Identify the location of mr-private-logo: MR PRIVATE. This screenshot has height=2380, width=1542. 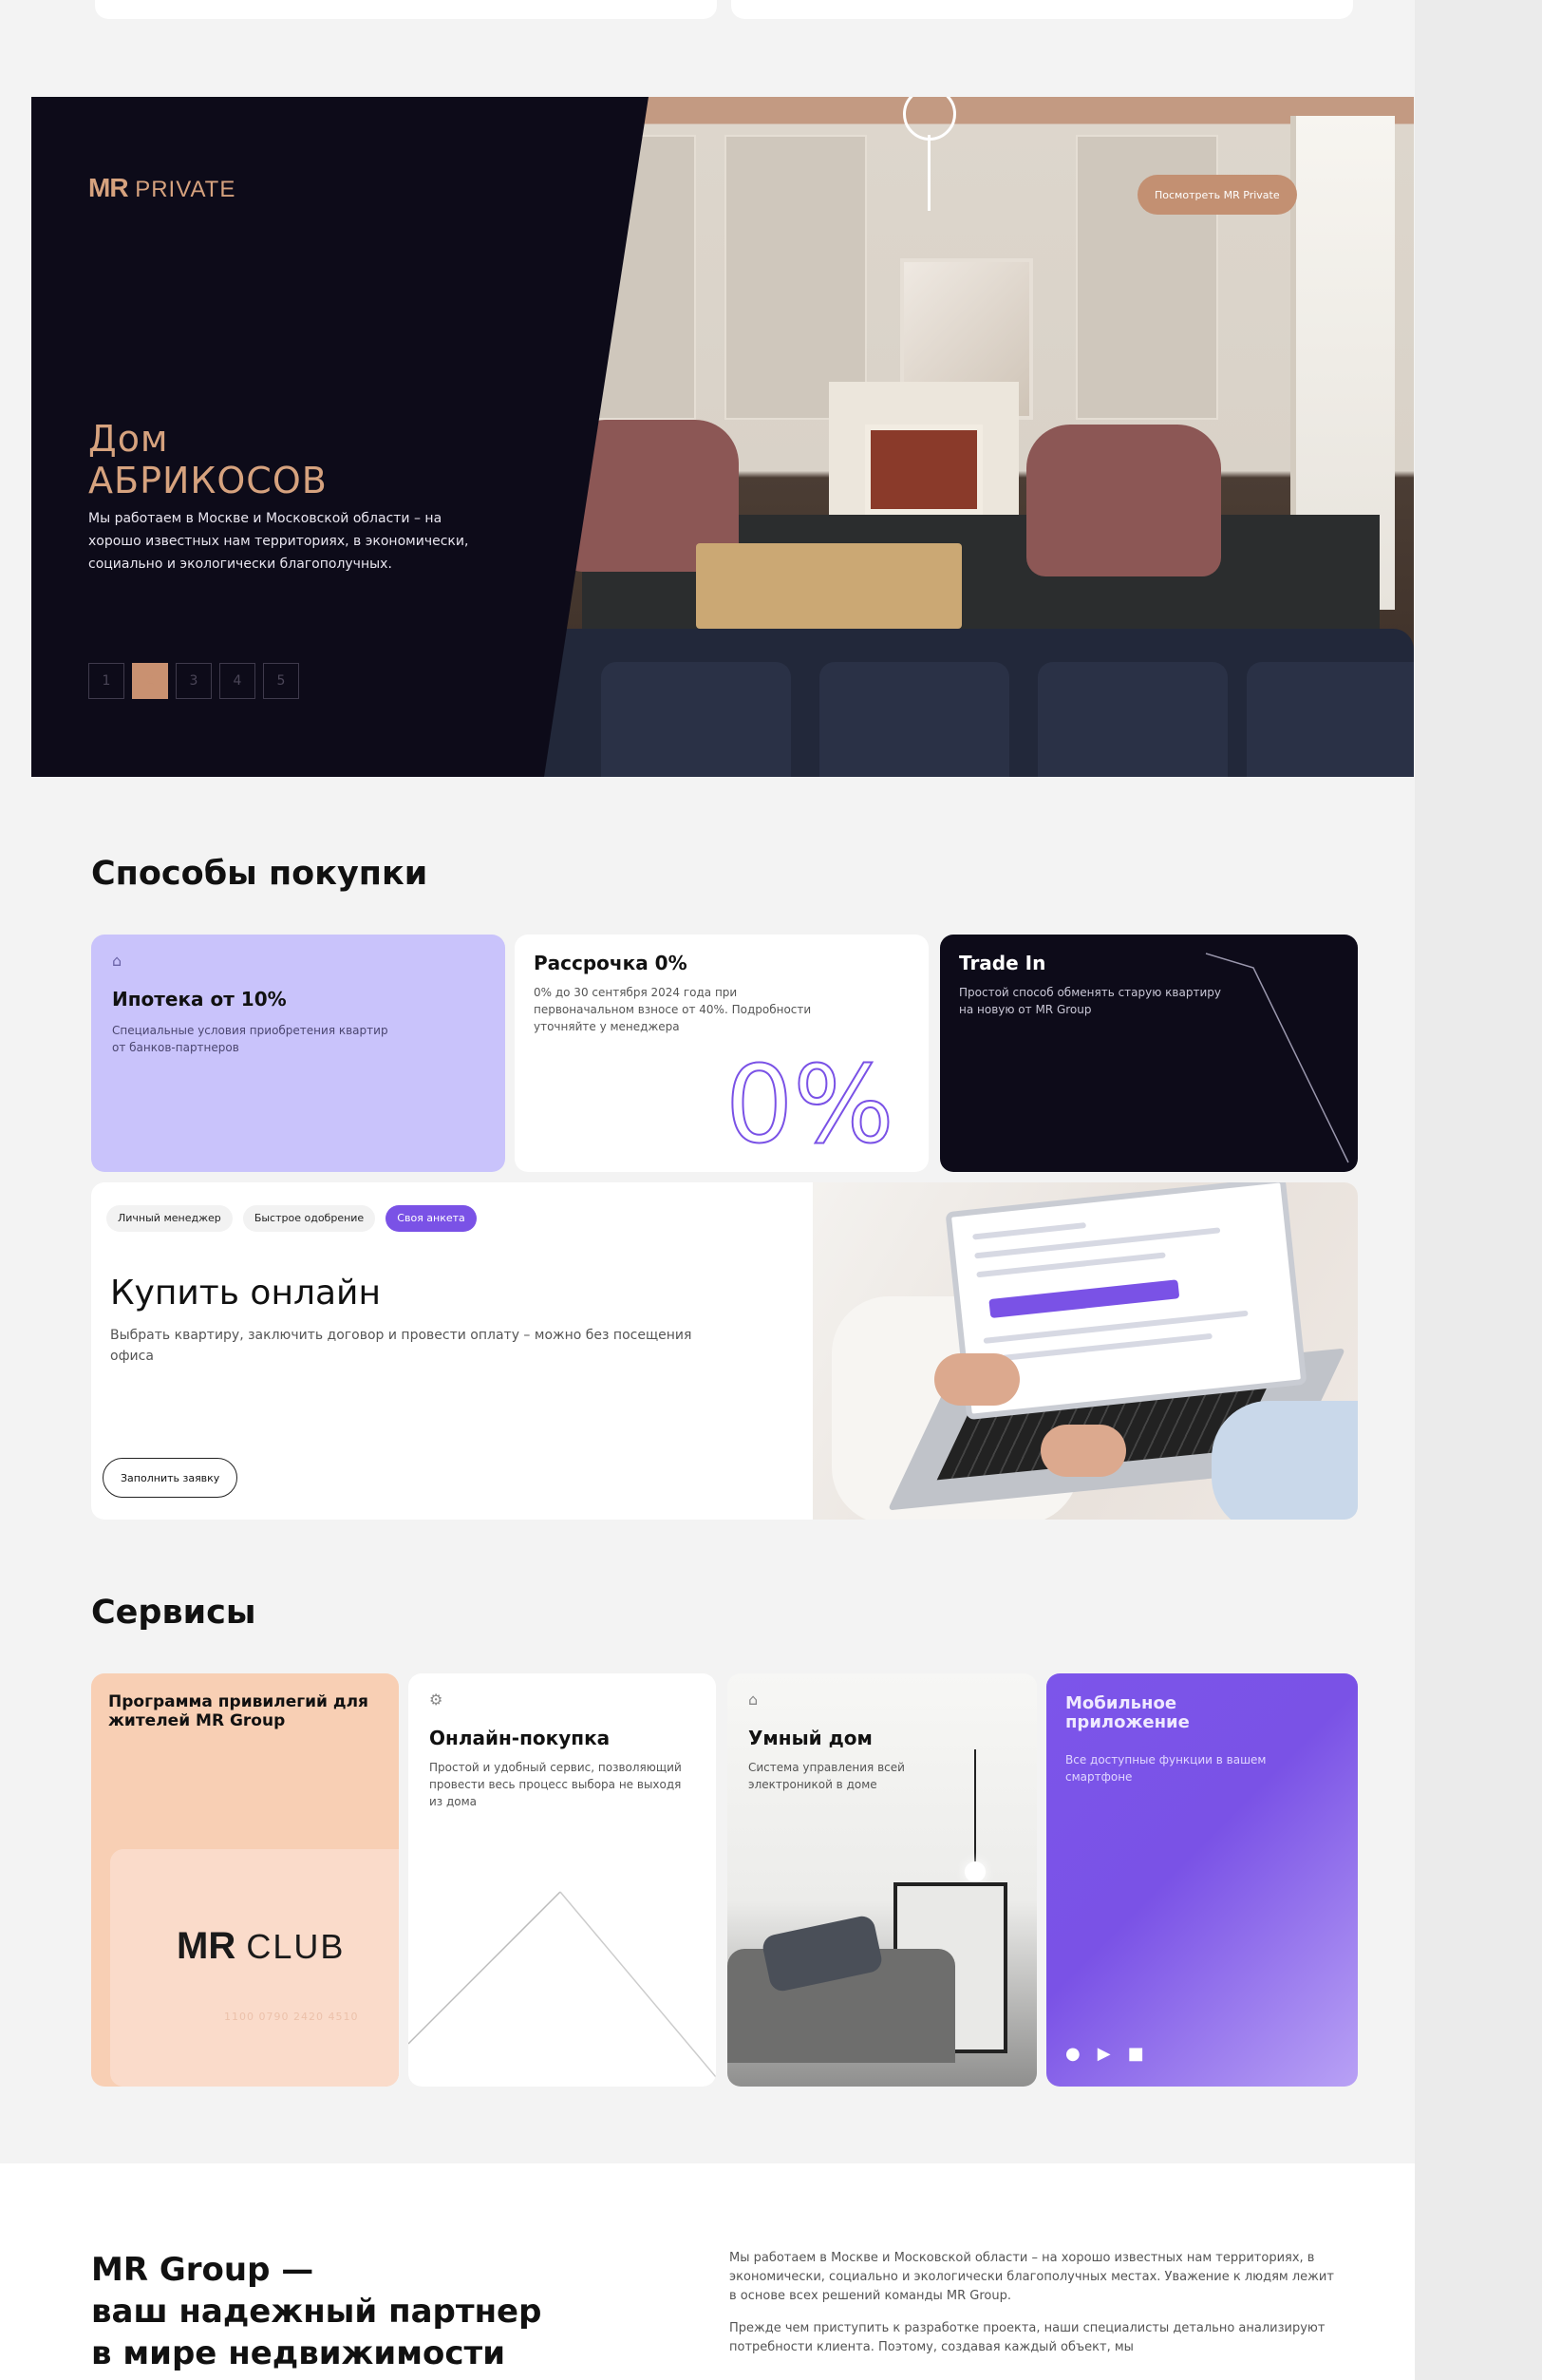
(162, 188).